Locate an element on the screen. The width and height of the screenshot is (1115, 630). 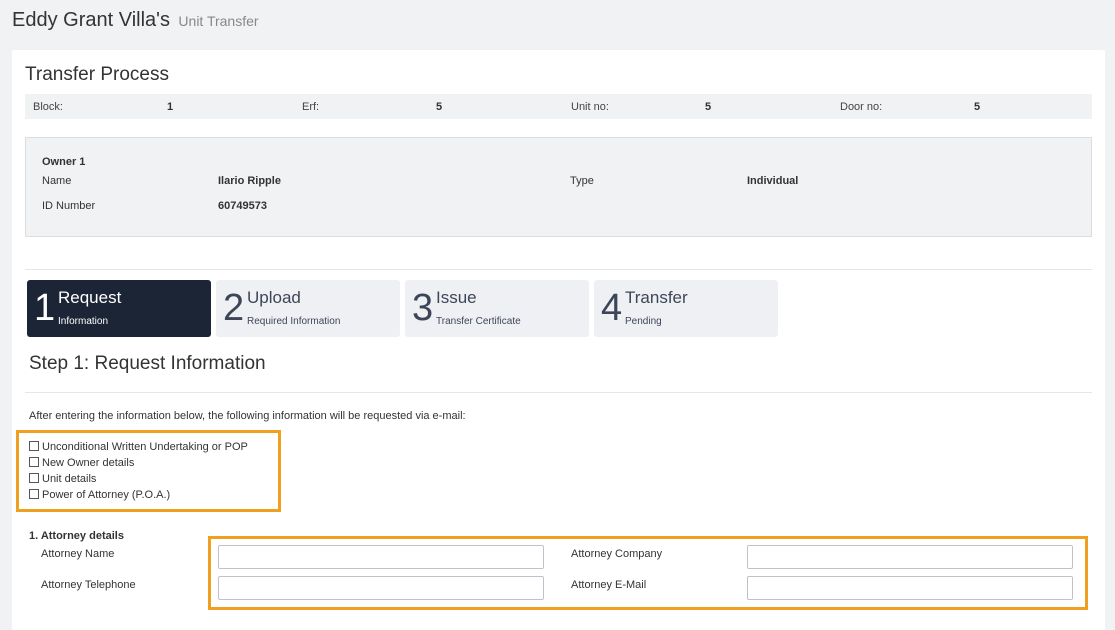
checkbox-label: New Owner details is located at coordinates (88, 463).